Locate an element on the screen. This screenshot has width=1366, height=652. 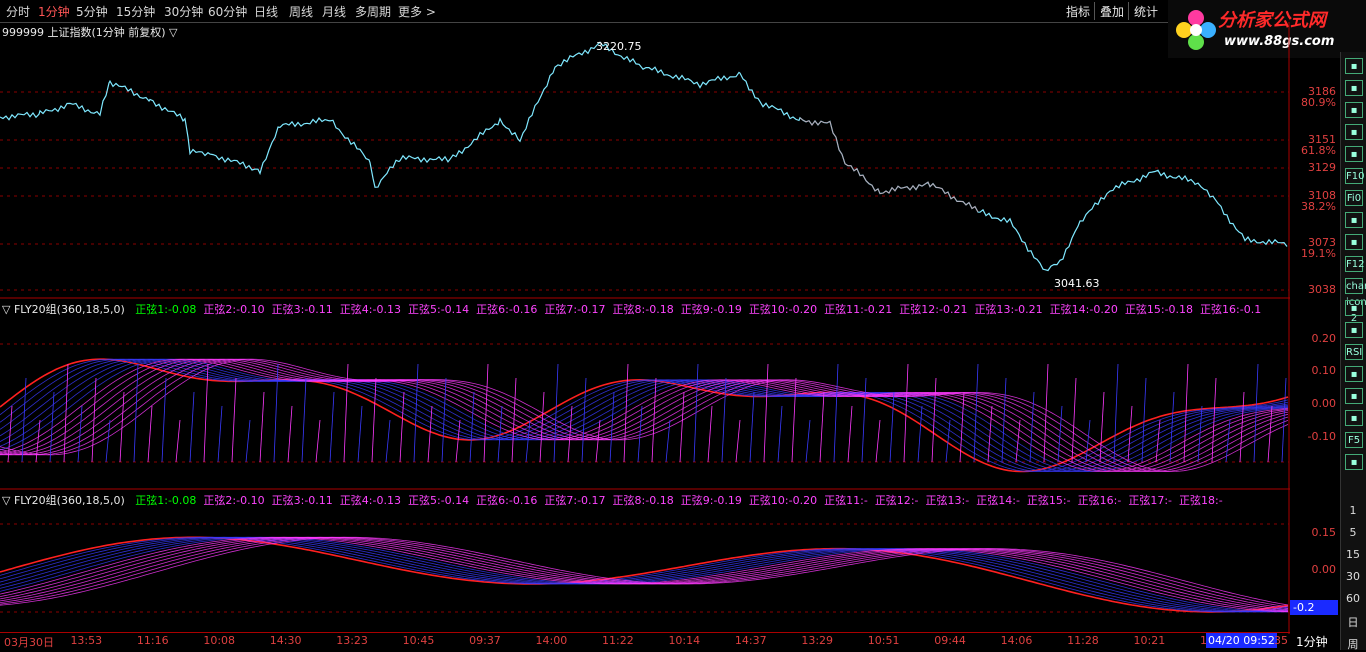
time-tick: 09:44 is located at coordinates (950, 640).